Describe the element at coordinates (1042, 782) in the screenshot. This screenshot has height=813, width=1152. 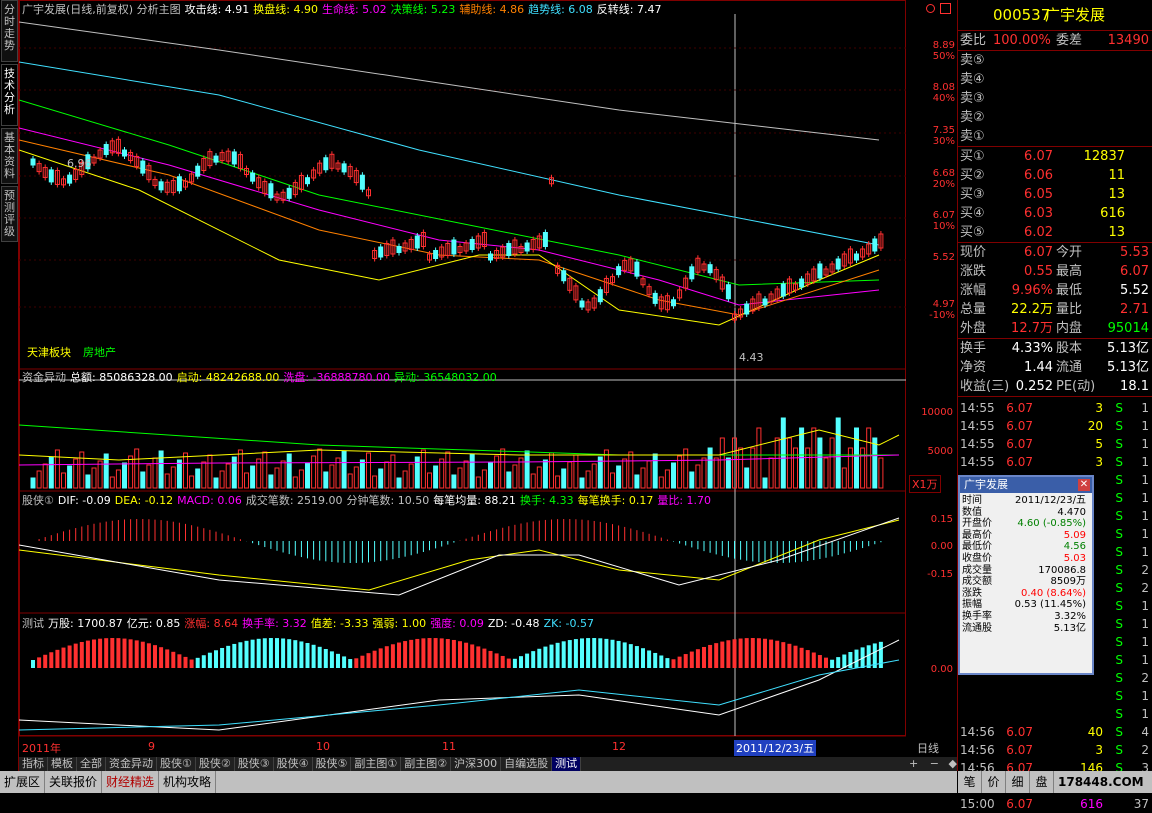
I see `quote-tab: 盘` at that location.